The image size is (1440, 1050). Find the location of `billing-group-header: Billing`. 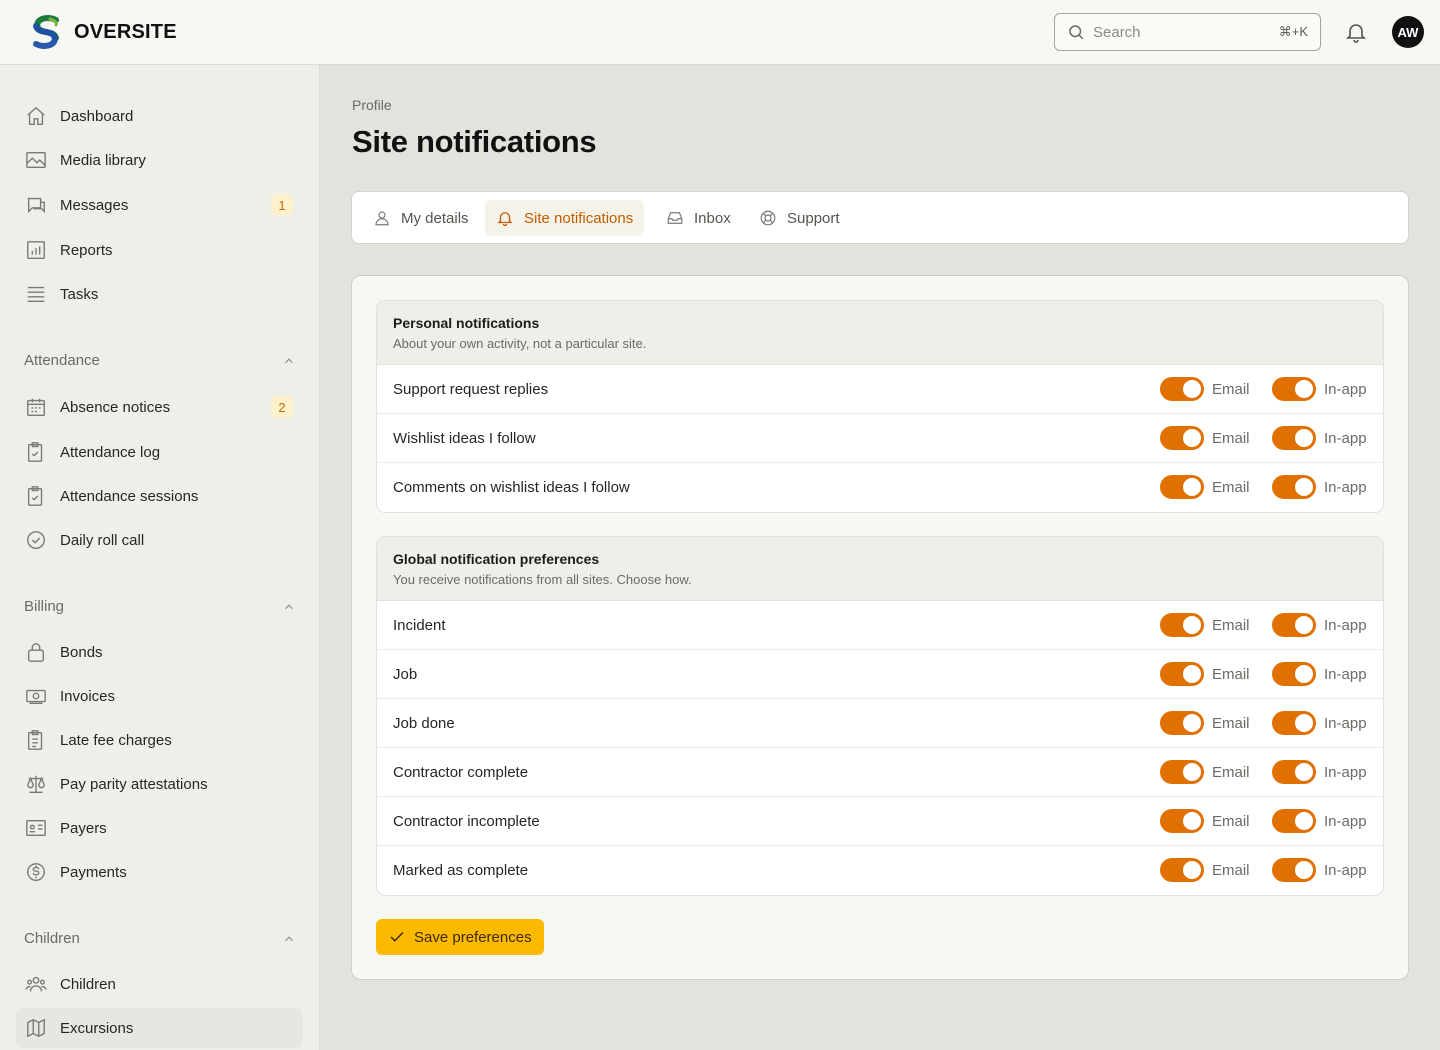

billing-group-header: Billing is located at coordinates (160, 606).